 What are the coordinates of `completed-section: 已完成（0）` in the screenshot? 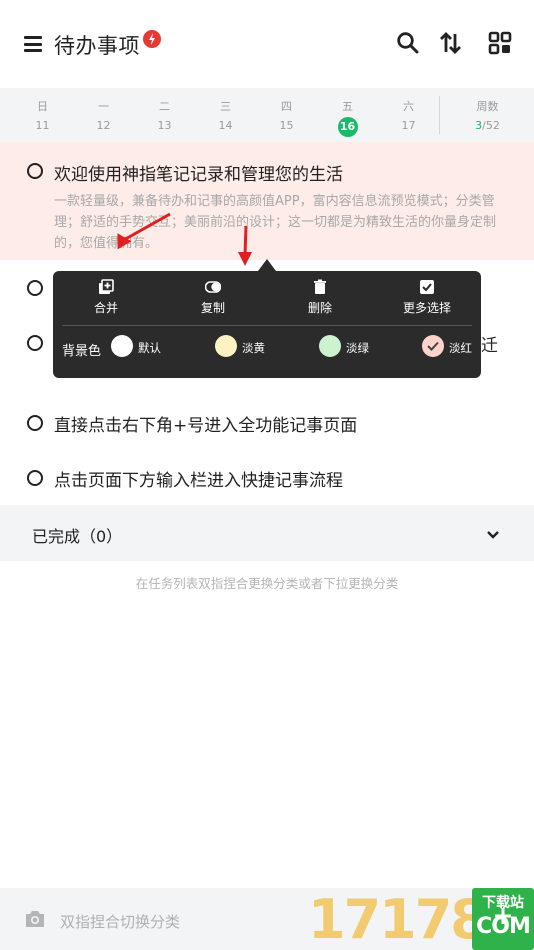 It's located at (267, 533).